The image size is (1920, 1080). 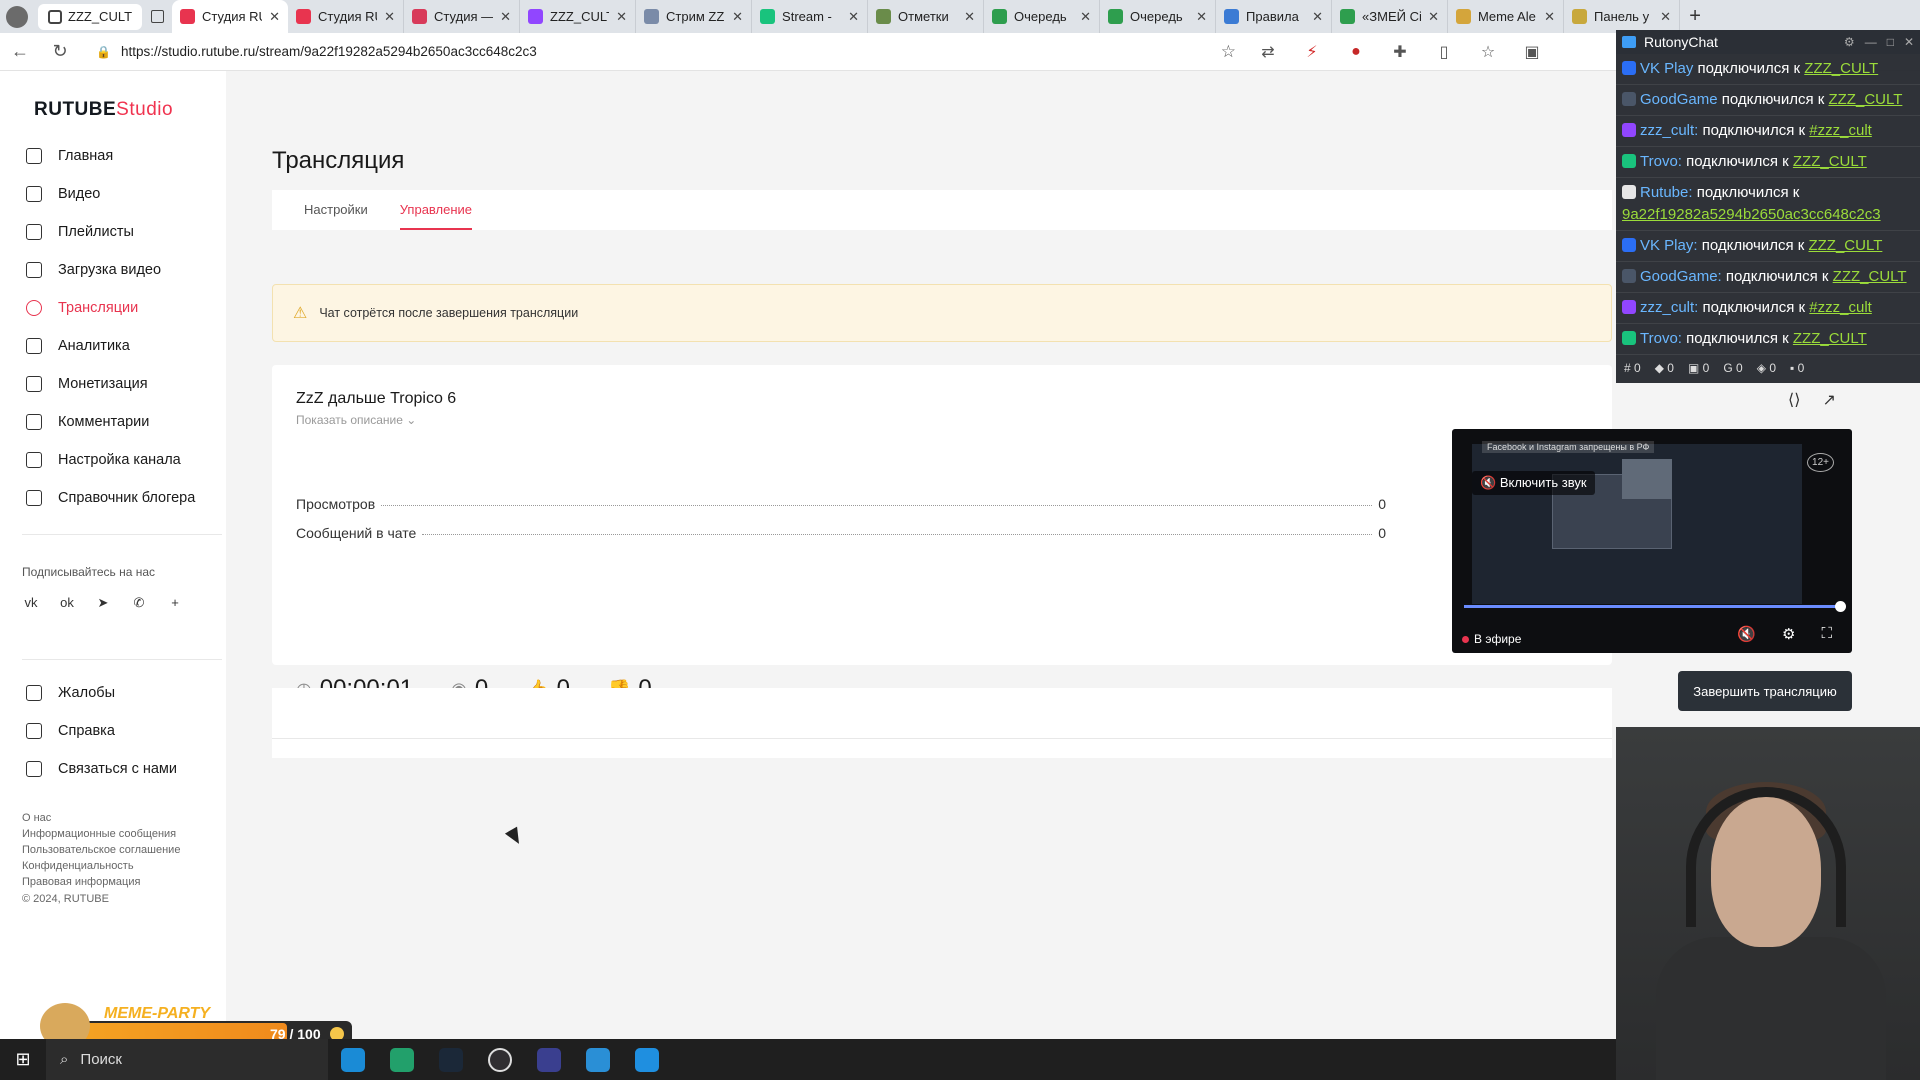 I want to click on vk-icon: vk, so click(x=31, y=603).